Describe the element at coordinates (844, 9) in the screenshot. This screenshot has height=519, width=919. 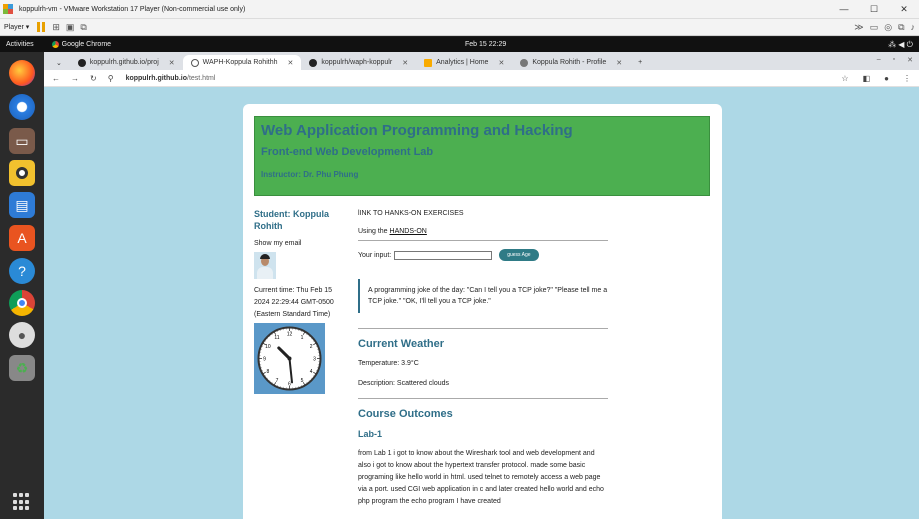
I see `minimize-button: —` at that location.